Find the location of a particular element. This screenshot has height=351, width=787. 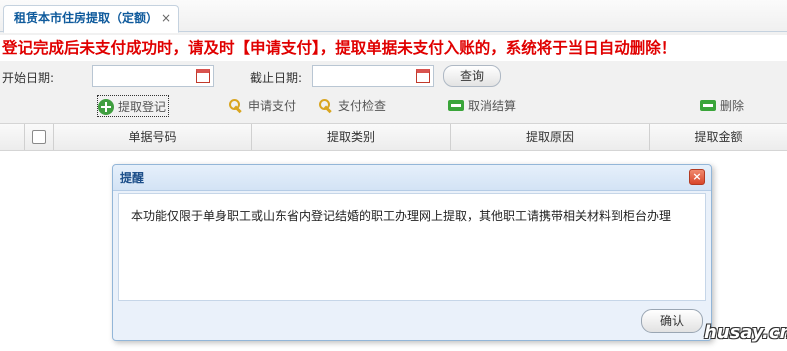

column-header-doc-number: 单据号码 is located at coordinates (152, 137).